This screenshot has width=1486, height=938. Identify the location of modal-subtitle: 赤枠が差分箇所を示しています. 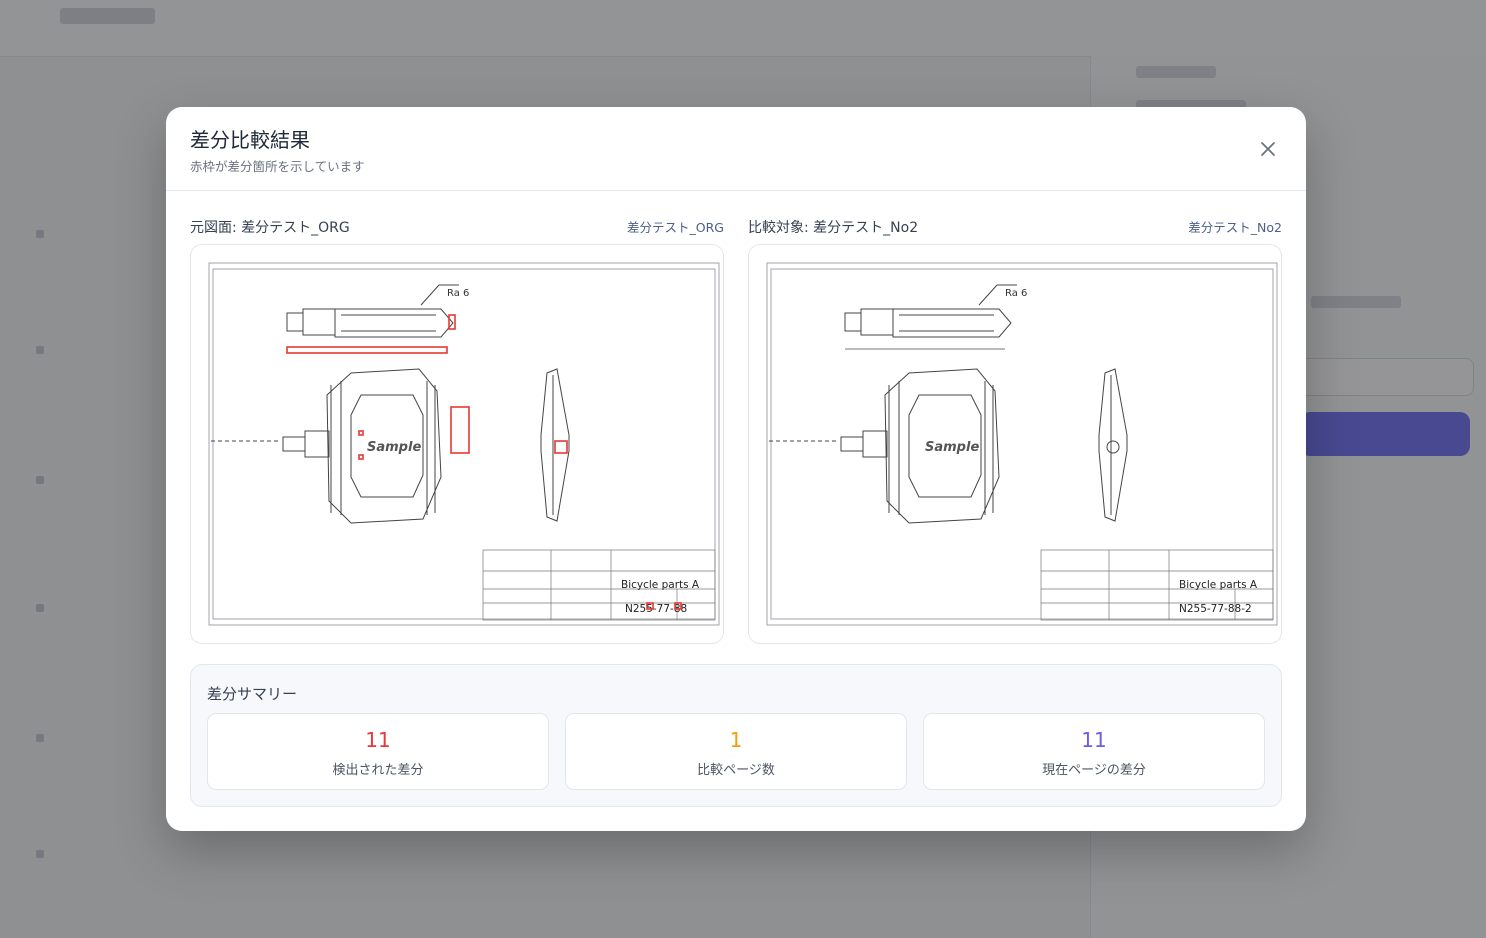
(277, 166).